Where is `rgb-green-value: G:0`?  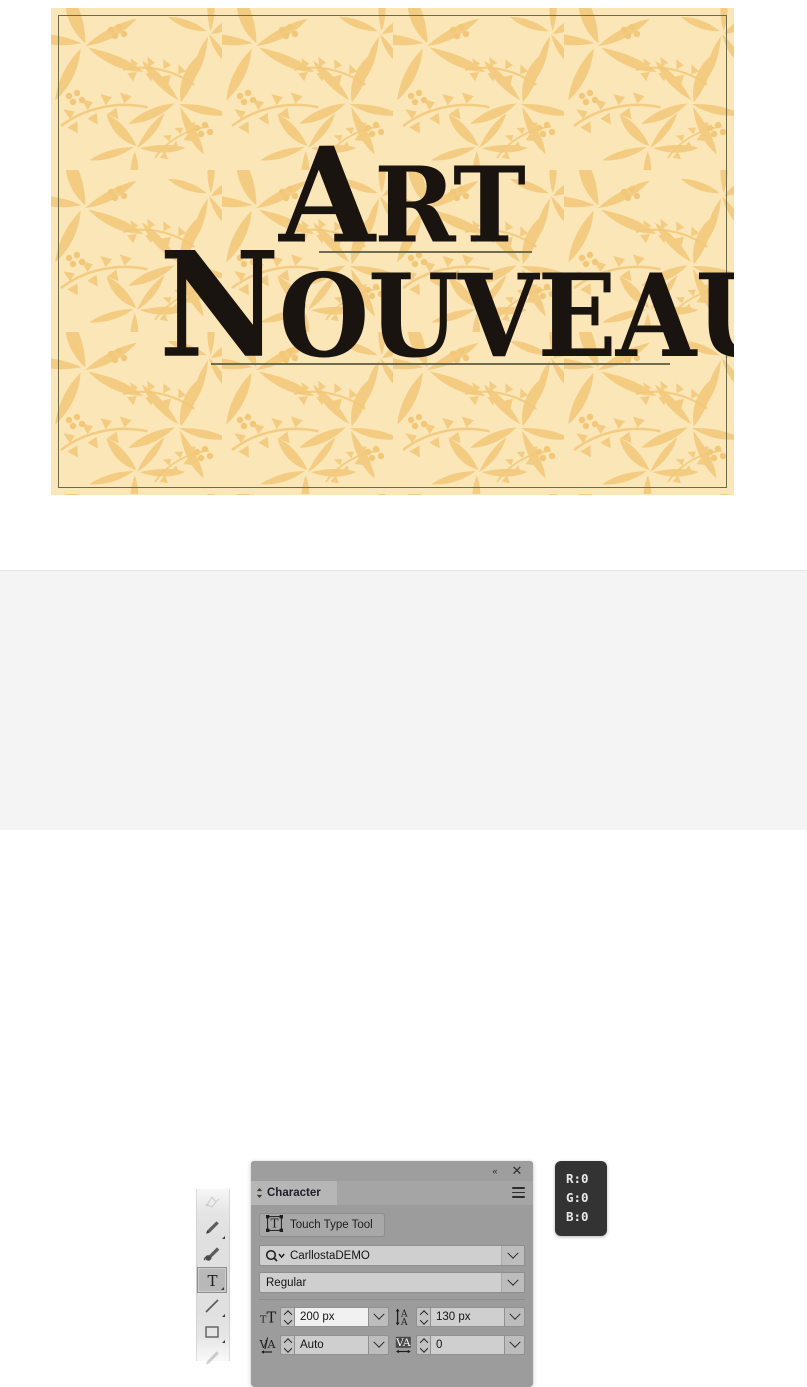 rgb-green-value: G:0 is located at coordinates (577, 1197).